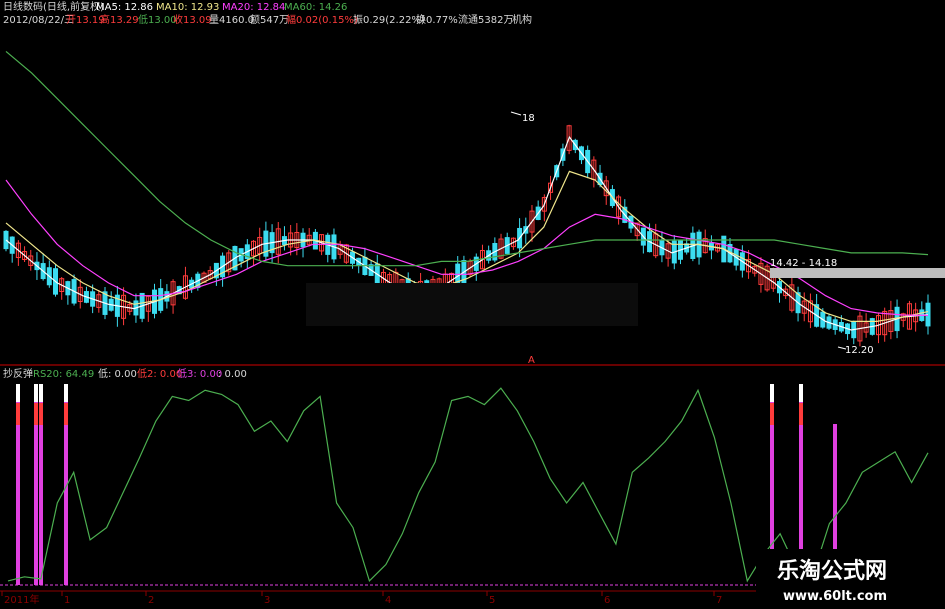  Describe the element at coordinates (85, 20) in the screenshot. I see `info-open: 开13.19` at that location.